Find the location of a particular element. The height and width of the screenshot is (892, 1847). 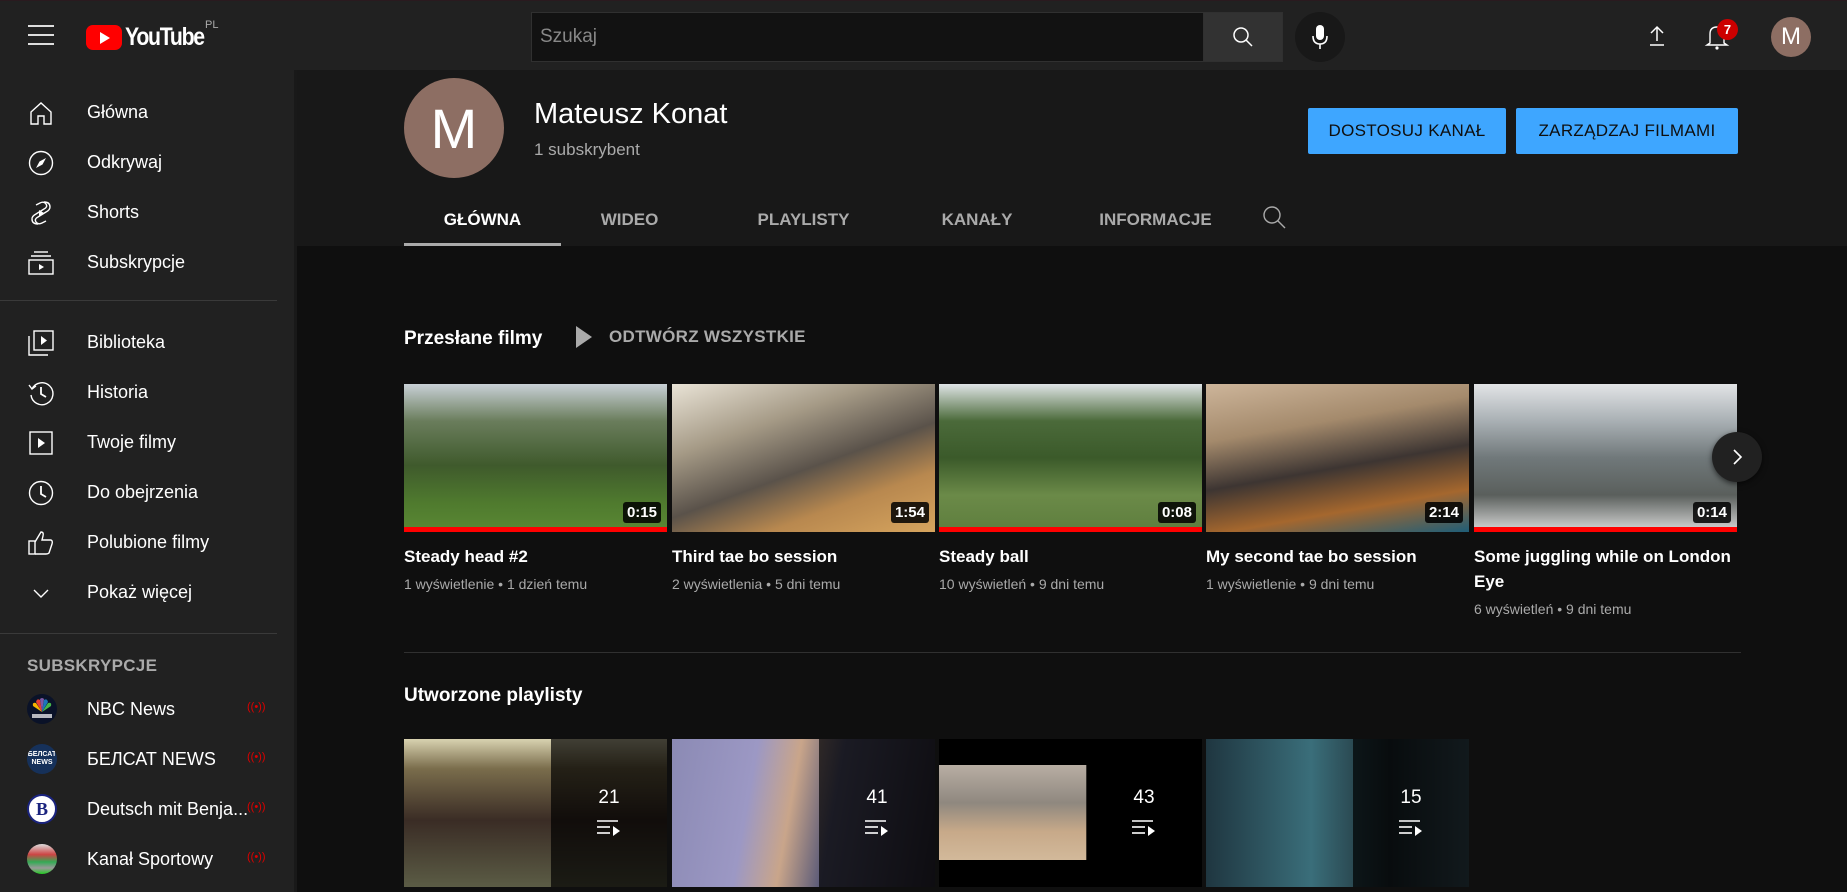

channel-search-icon is located at coordinates (1274, 217).